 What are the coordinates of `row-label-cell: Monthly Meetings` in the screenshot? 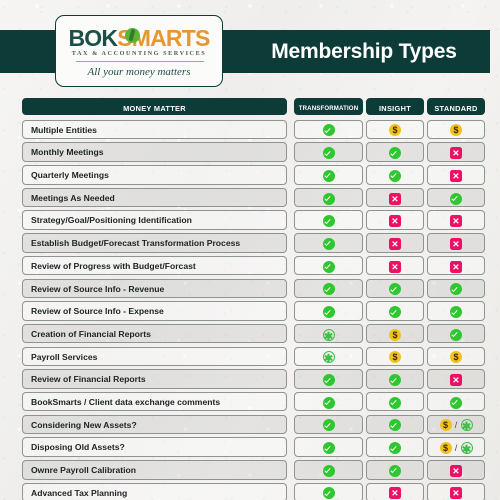 It's located at (154, 152).